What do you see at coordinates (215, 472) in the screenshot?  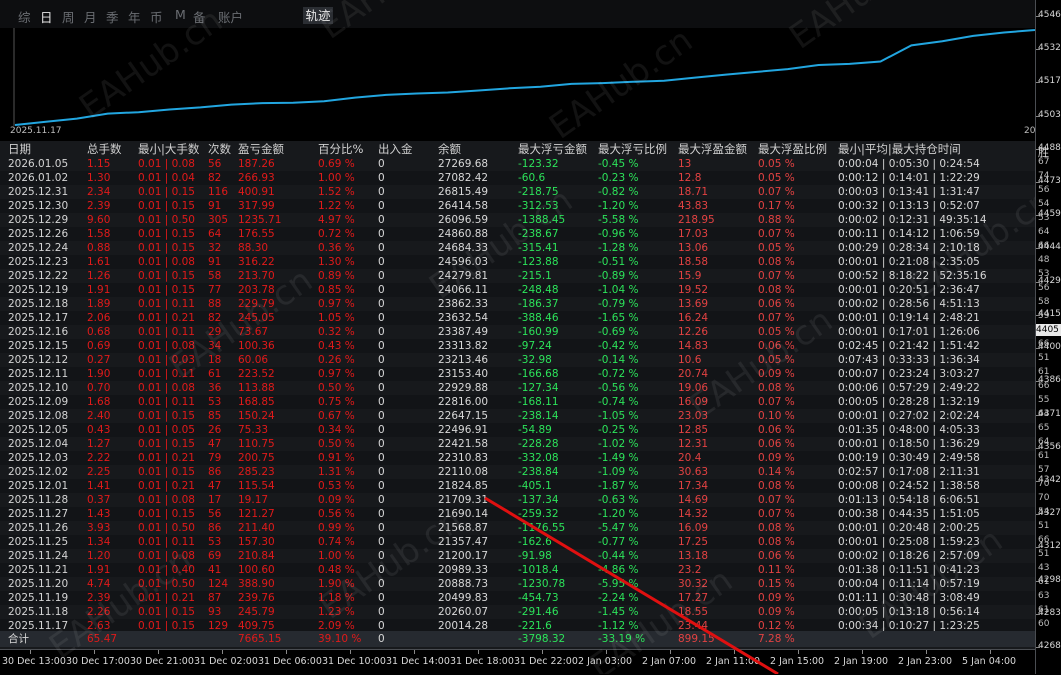 I see `table-cell: 86` at bounding box center [215, 472].